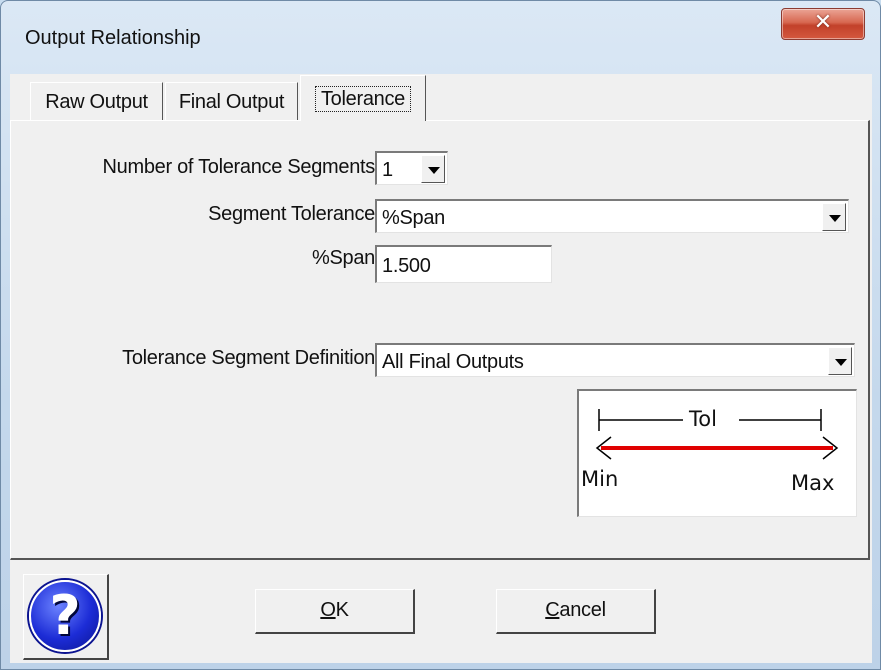 The image size is (881, 670). I want to click on tab-tolerance-label: Tolerance, so click(363, 98).